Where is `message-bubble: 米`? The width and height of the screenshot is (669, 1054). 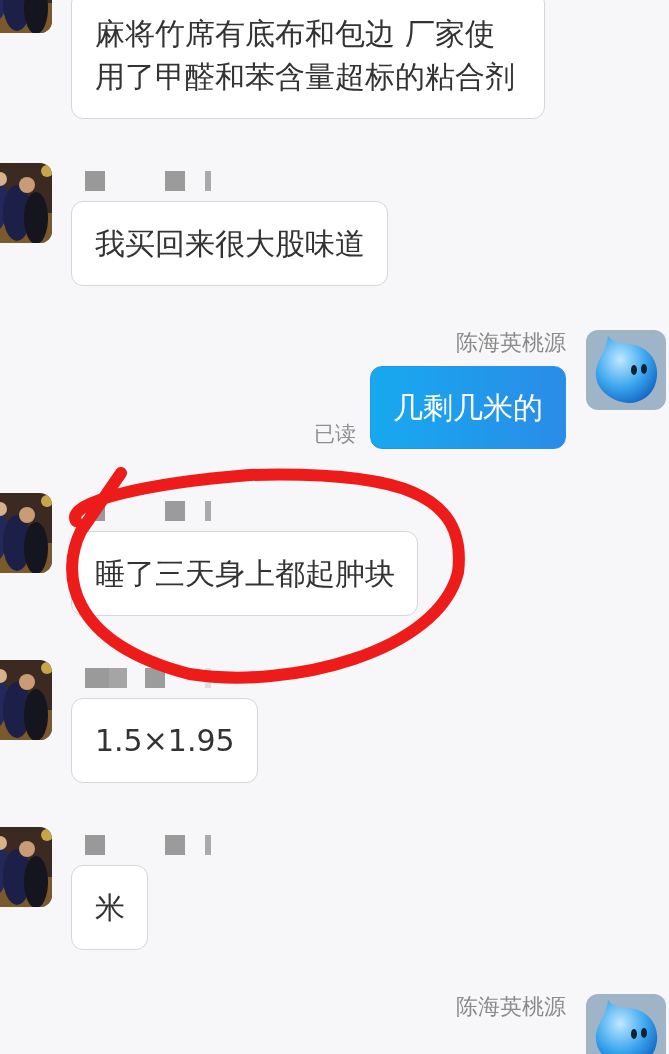
message-bubble: 米 is located at coordinates (109, 907).